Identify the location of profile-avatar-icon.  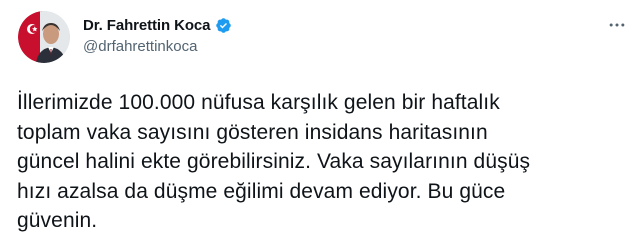
(44, 37).